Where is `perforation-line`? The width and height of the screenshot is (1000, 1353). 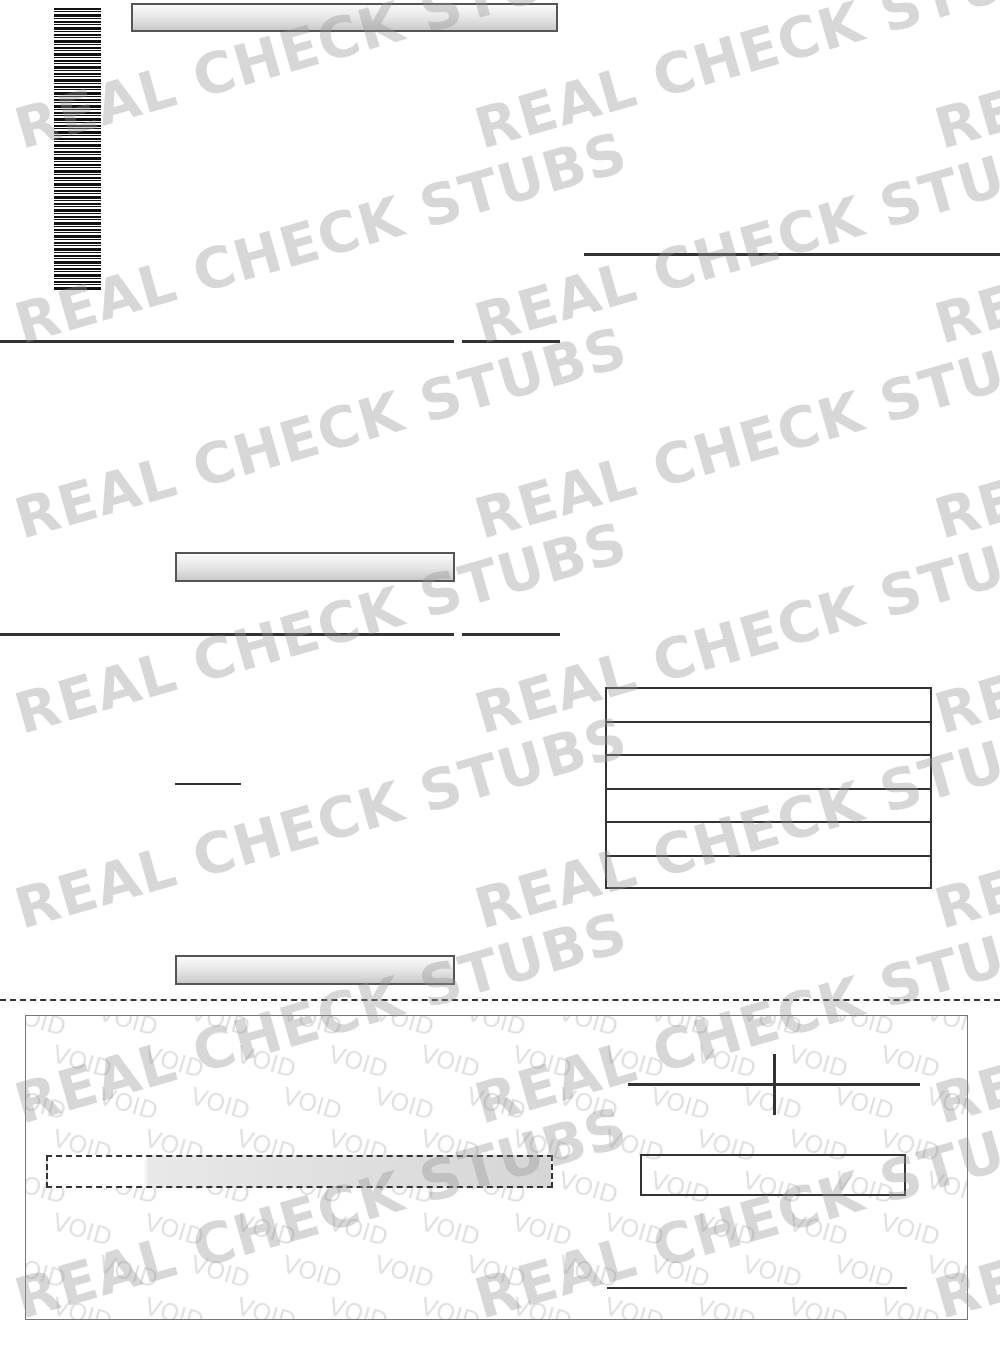
perforation-line is located at coordinates (500, 1000).